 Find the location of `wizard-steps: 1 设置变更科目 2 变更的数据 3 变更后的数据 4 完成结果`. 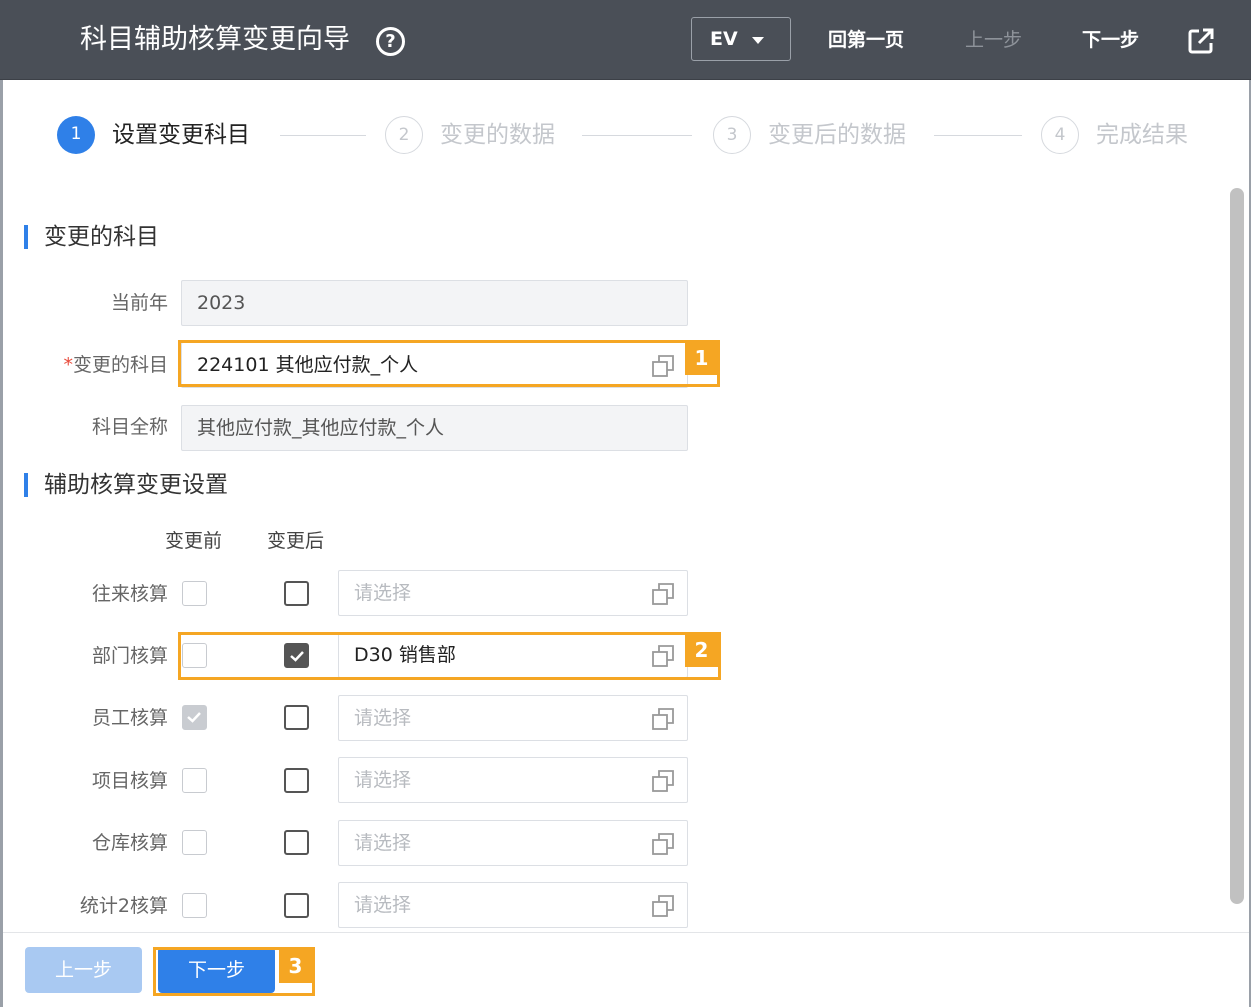

wizard-steps: 1 设置变更科目 2 变更的数据 3 变更后的数据 4 完成结果 is located at coordinates (625, 135).